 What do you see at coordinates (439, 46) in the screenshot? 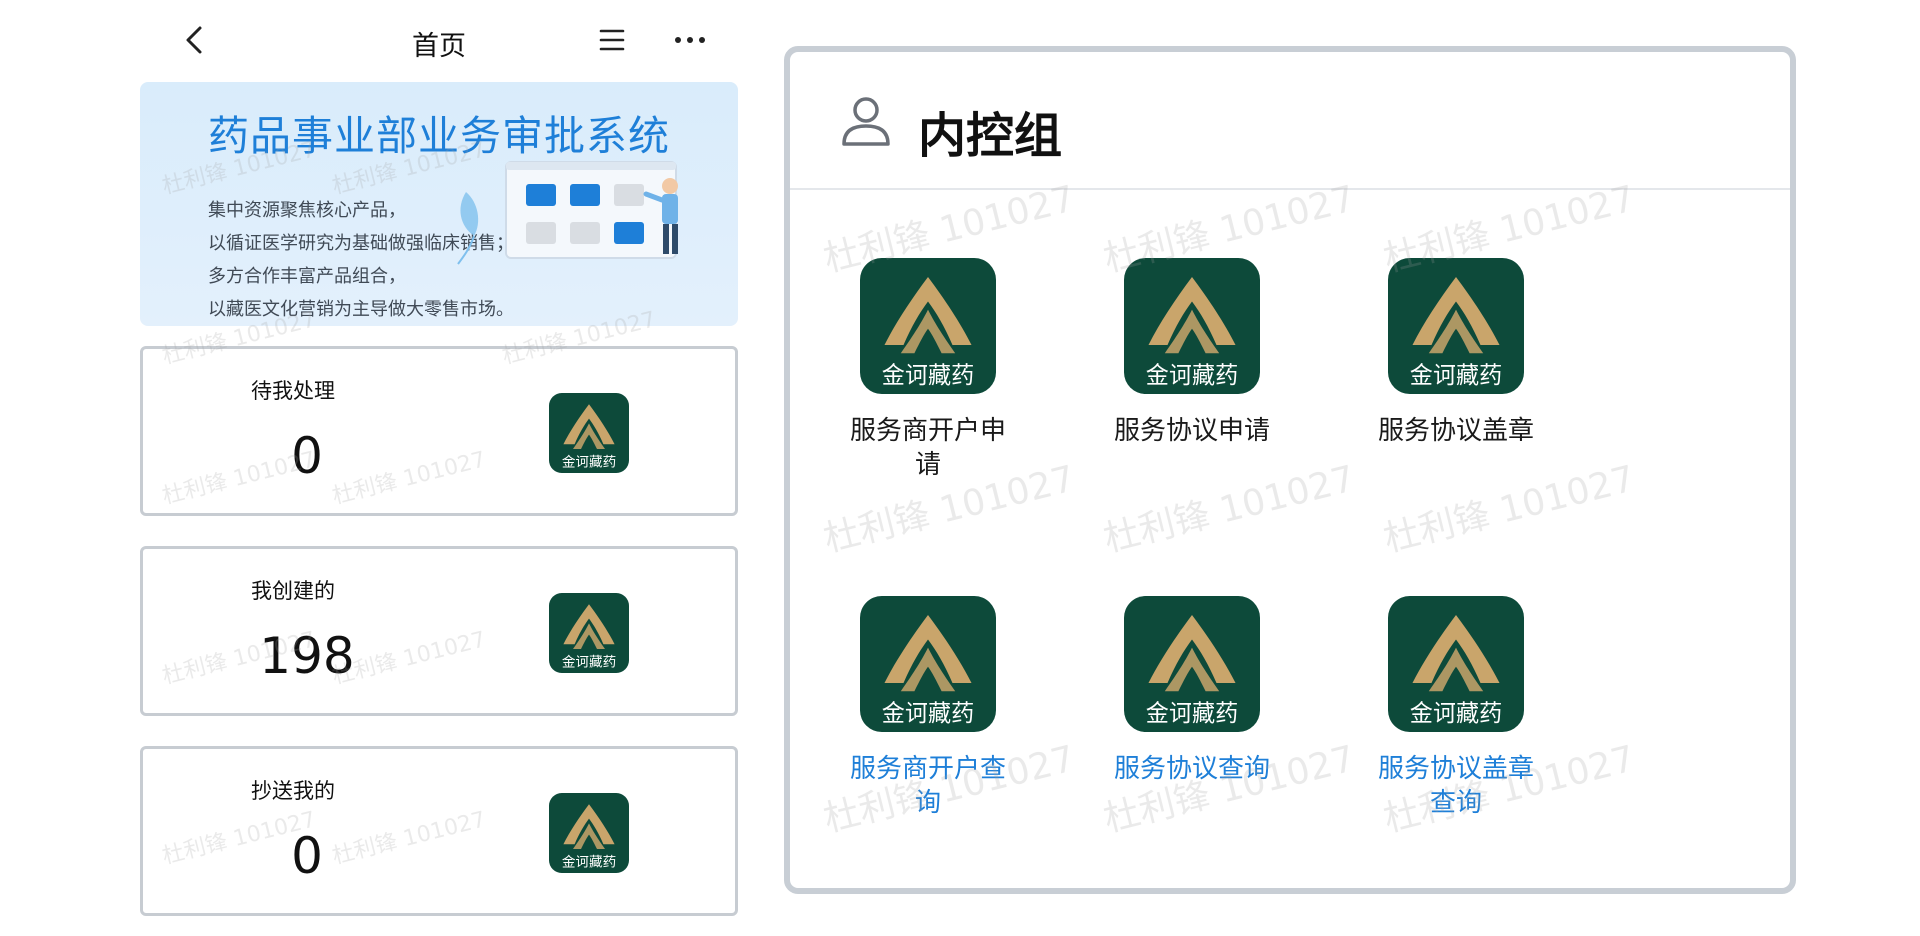
I see `page-title: 首页` at bounding box center [439, 46].